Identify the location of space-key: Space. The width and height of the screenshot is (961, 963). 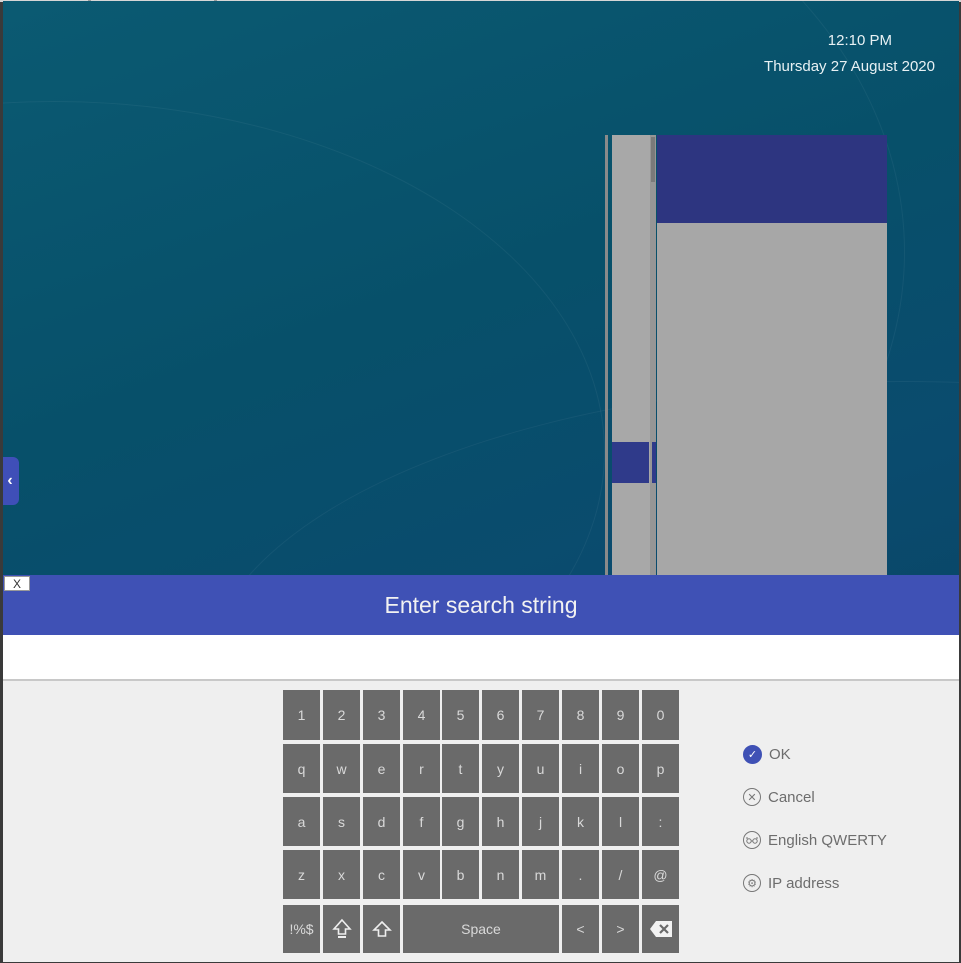
(481, 929).